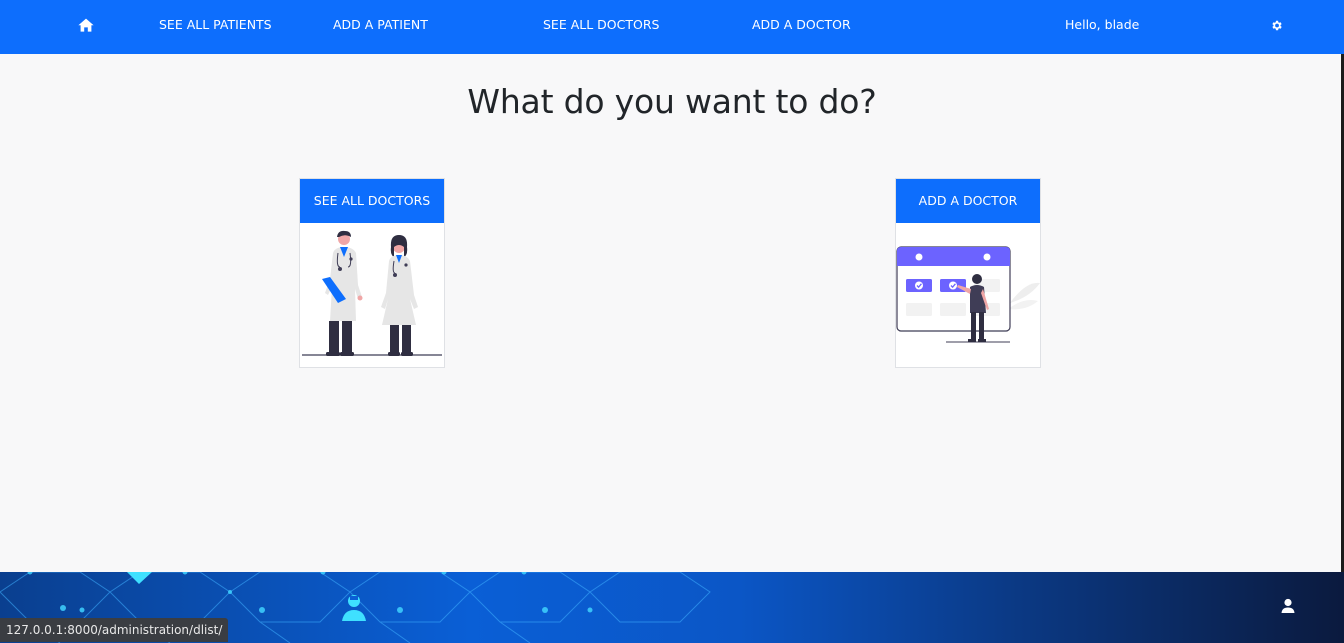 Image resolution: width=1344 pixels, height=643 pixels. I want to click on nav-see-all-doctors: SEE ALL DOCTORS, so click(601, 25).